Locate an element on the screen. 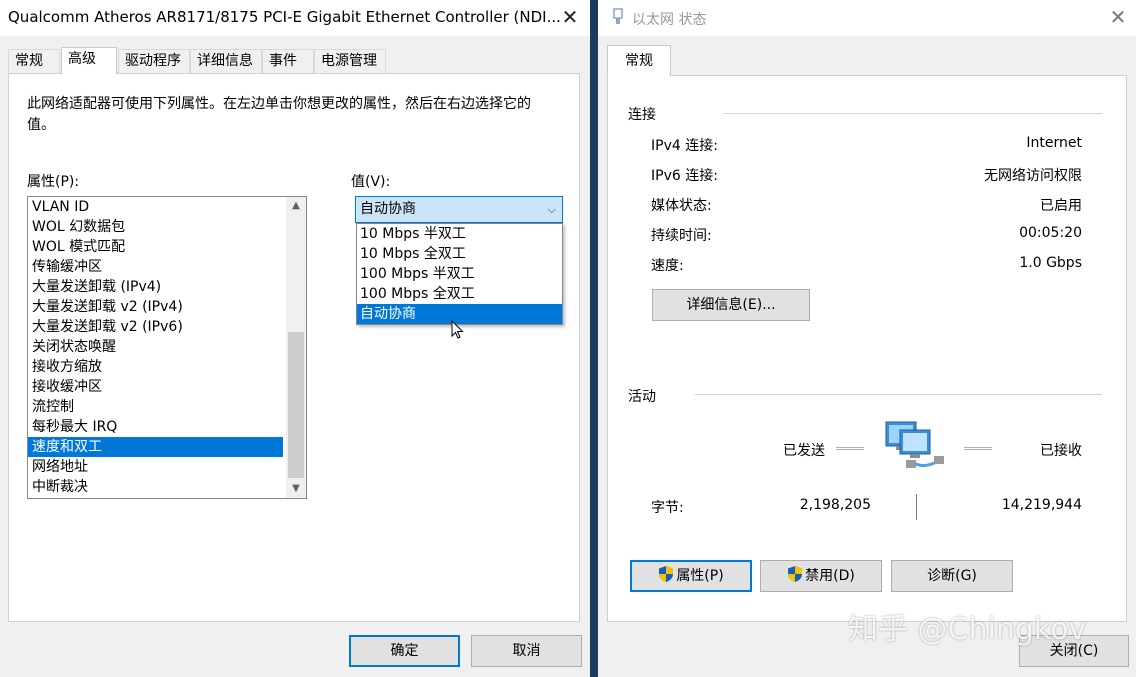 Image resolution: width=1136 pixels, height=677 pixels. connection-group-label: 连接 is located at coordinates (642, 115).